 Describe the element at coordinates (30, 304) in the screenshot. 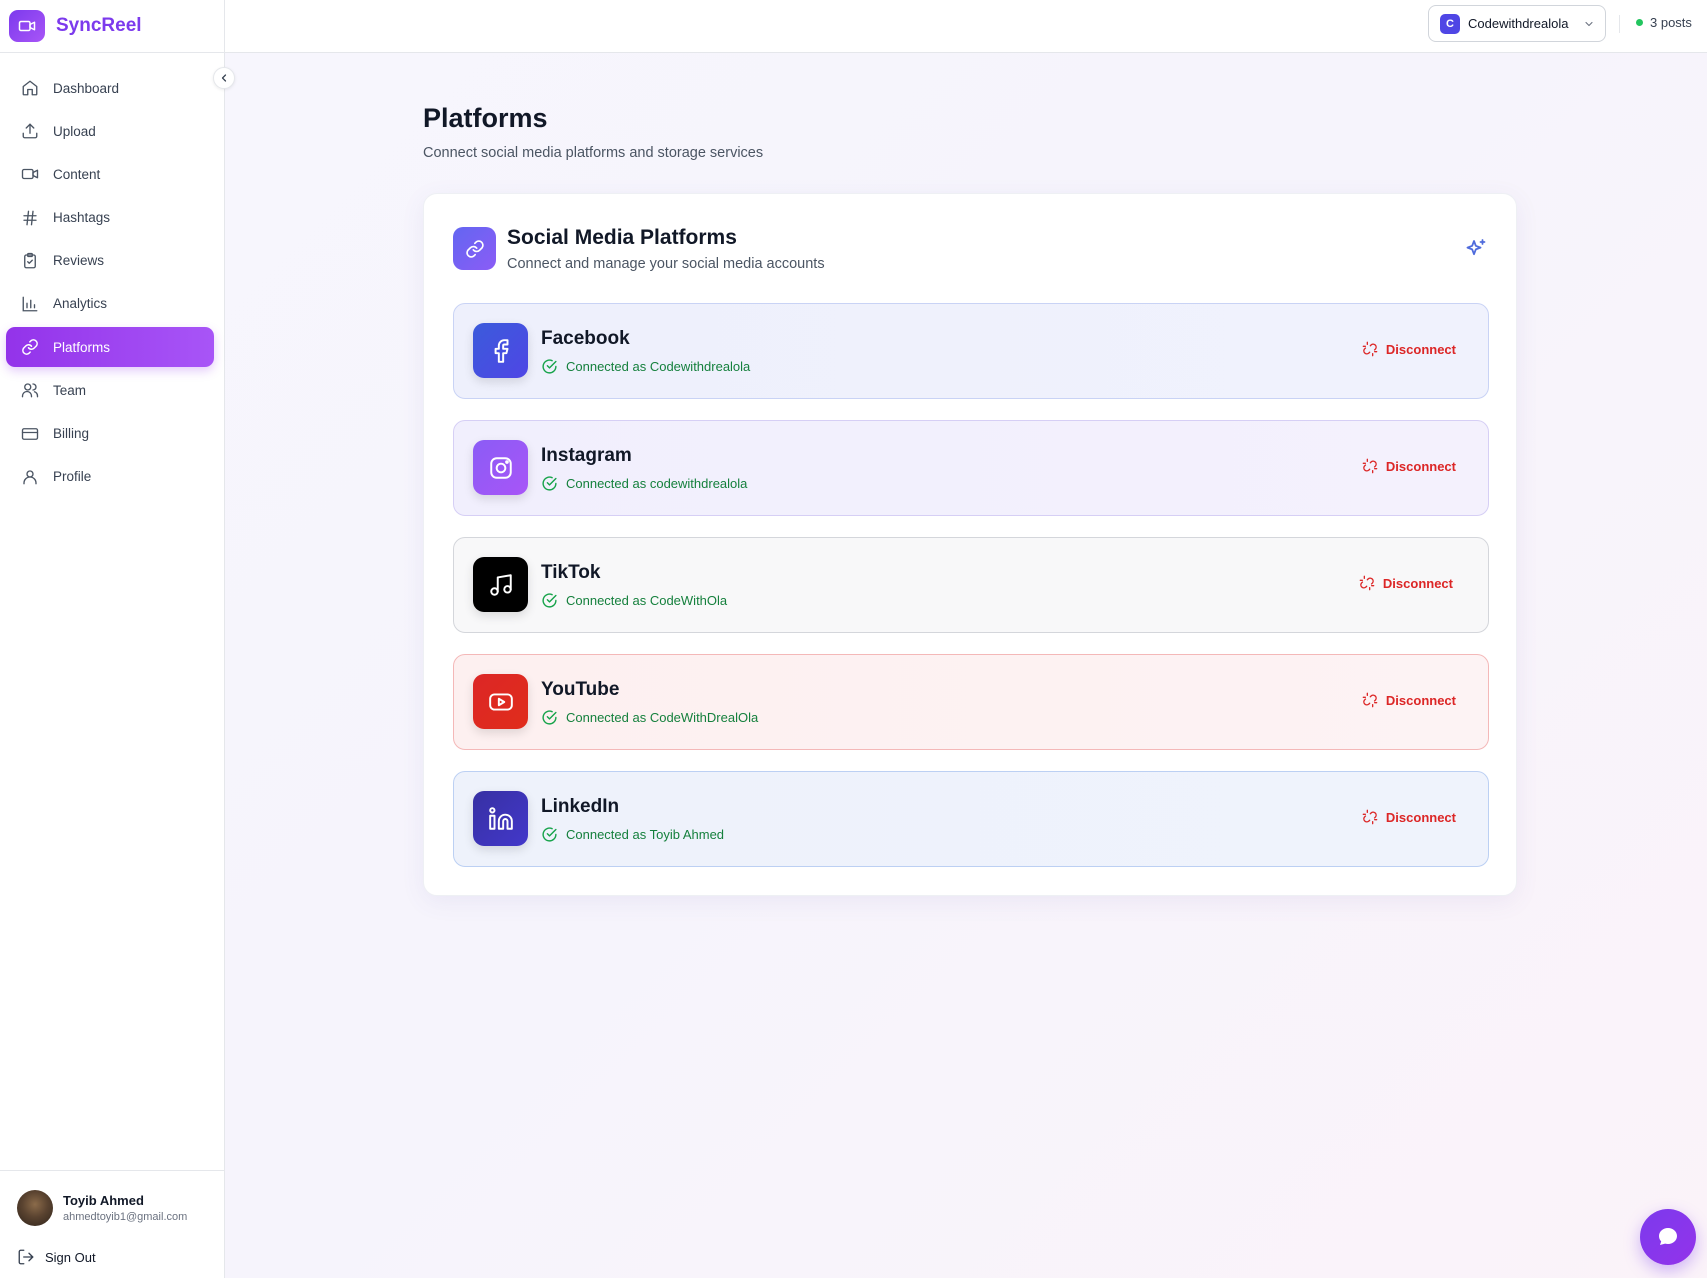

I see `bar-chart-icon` at that location.